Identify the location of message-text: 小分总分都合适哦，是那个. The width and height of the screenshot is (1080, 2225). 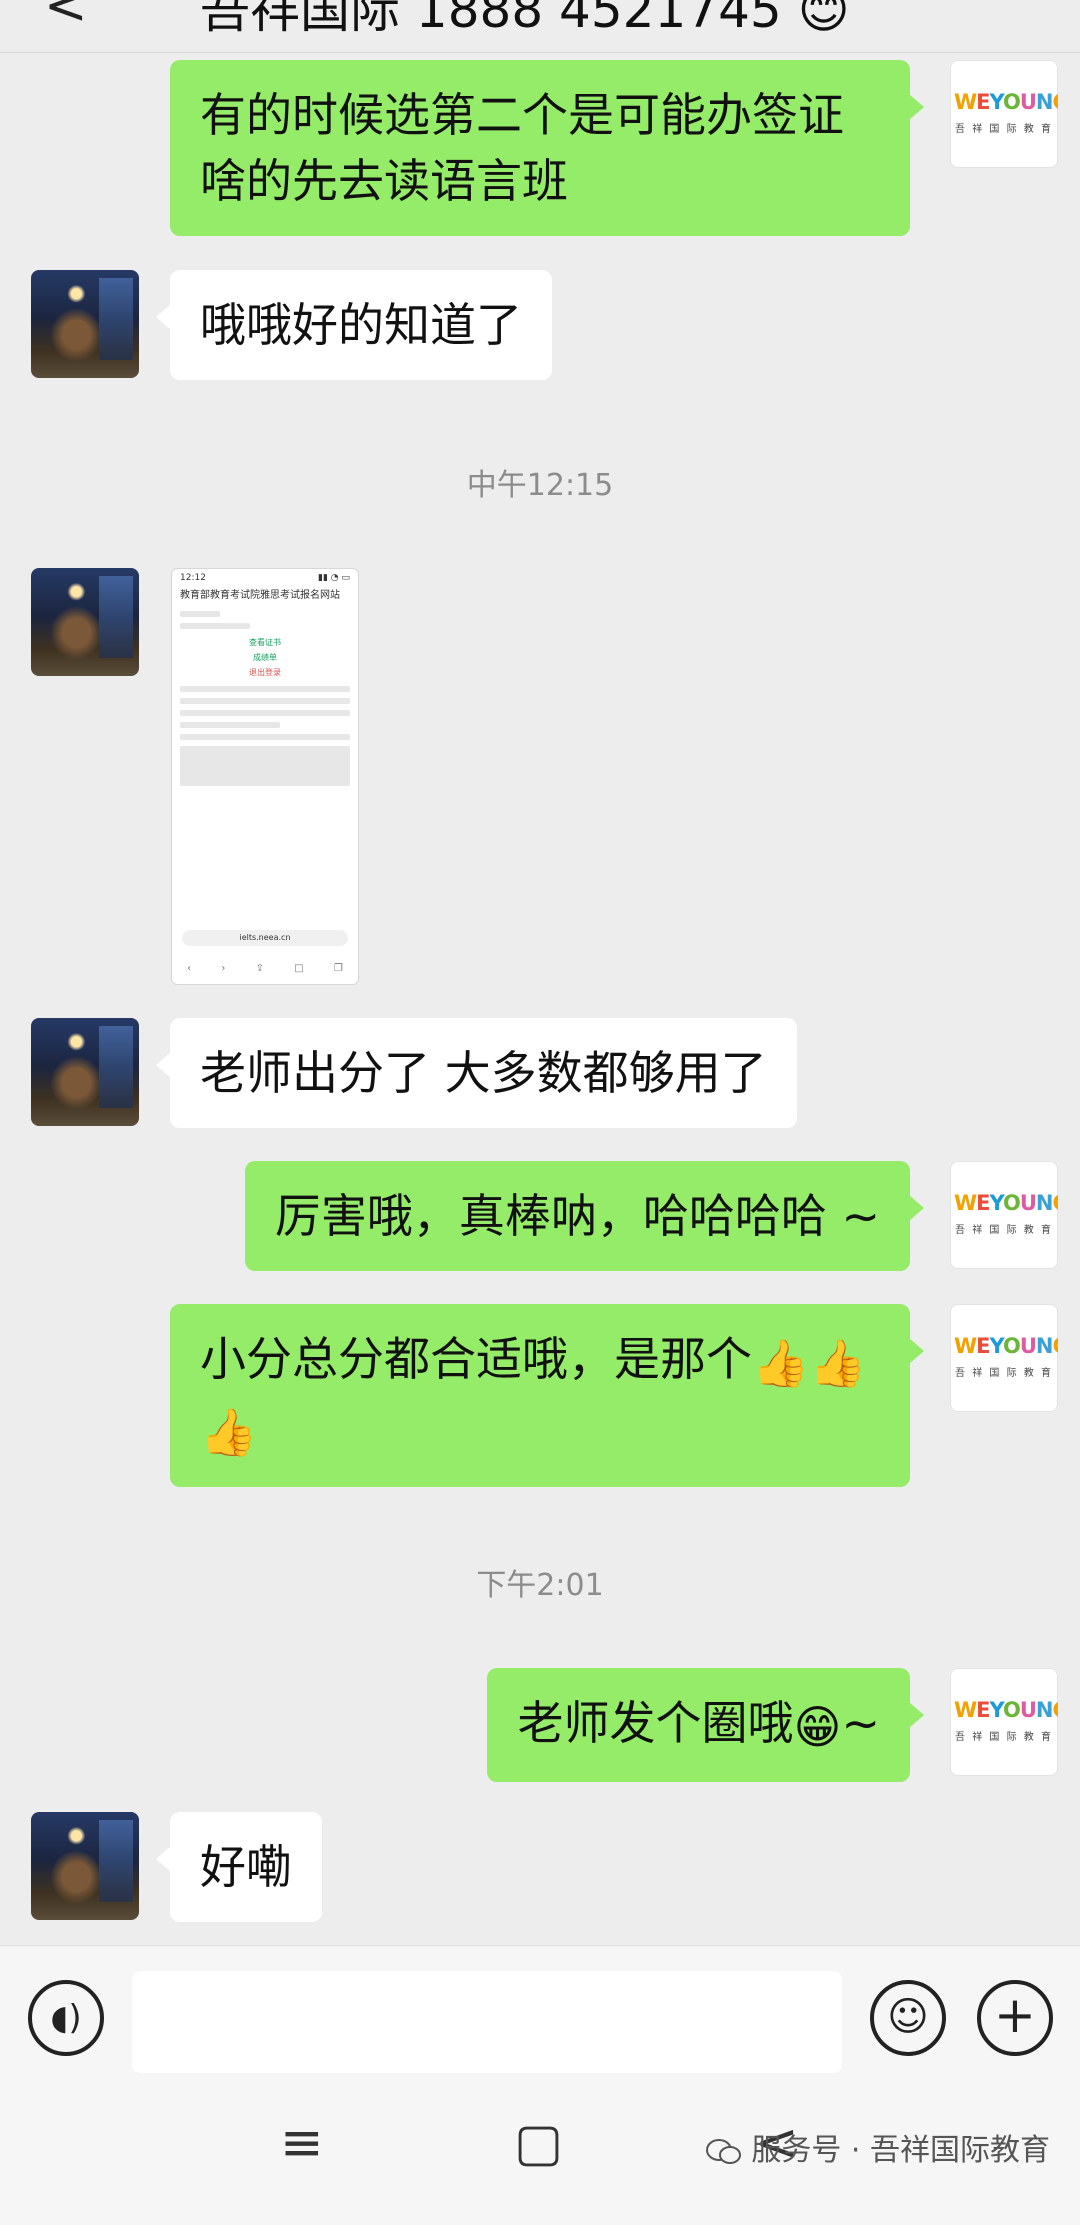
(476, 1359).